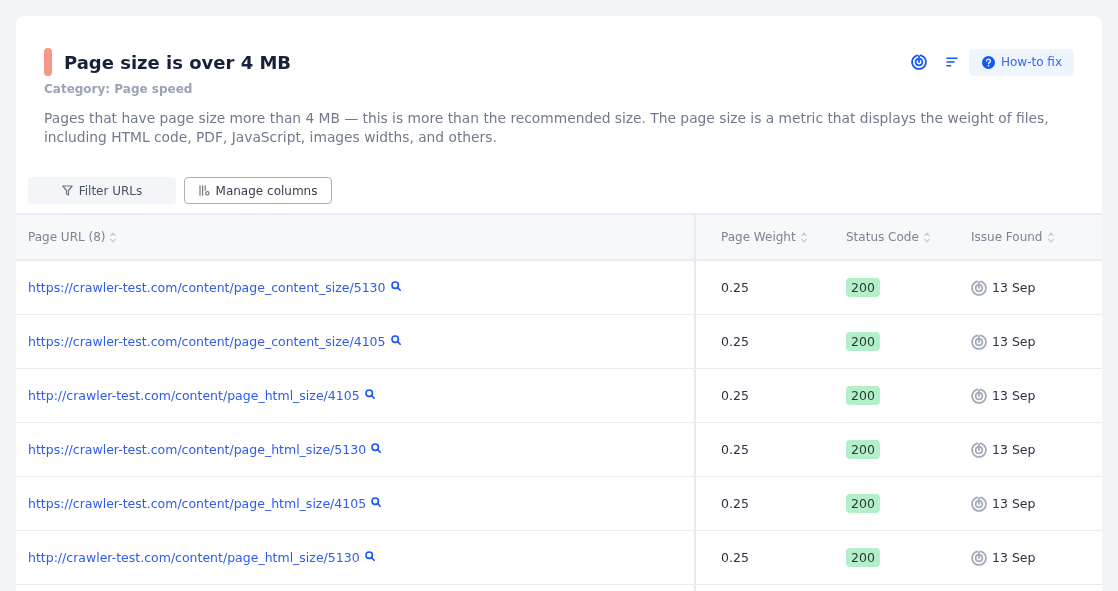 The image size is (1118, 591). What do you see at coordinates (1021, 62) in the screenshot?
I see `how-to-fix-button: How-to fix` at bounding box center [1021, 62].